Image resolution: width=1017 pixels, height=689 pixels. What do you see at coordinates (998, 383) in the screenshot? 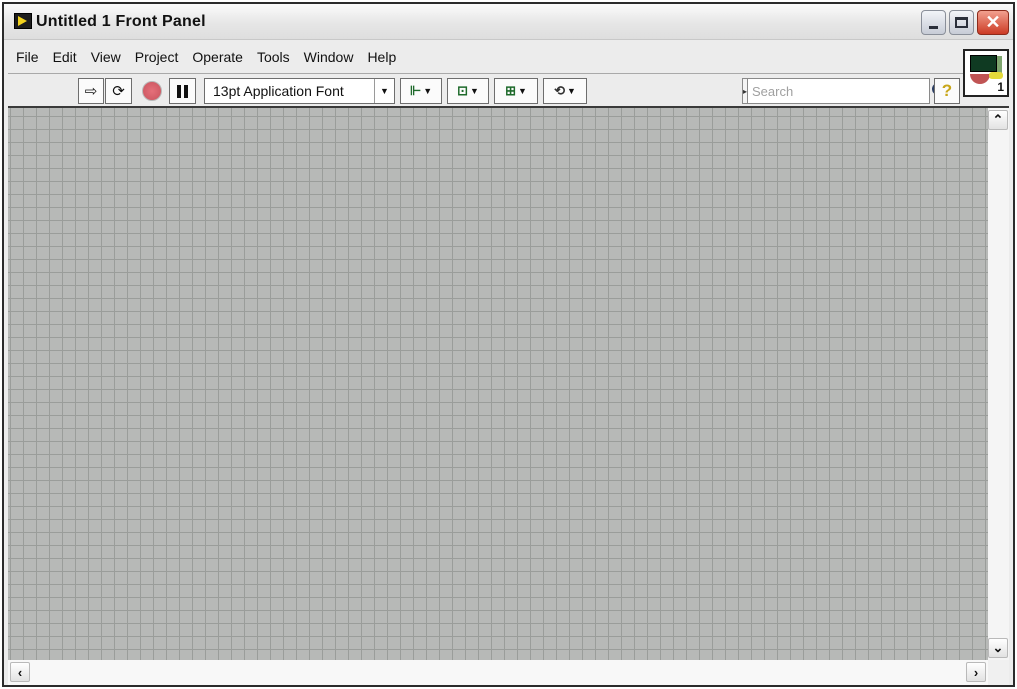
I see `vertical-scrollbar: ⌃ ⌄` at bounding box center [998, 383].